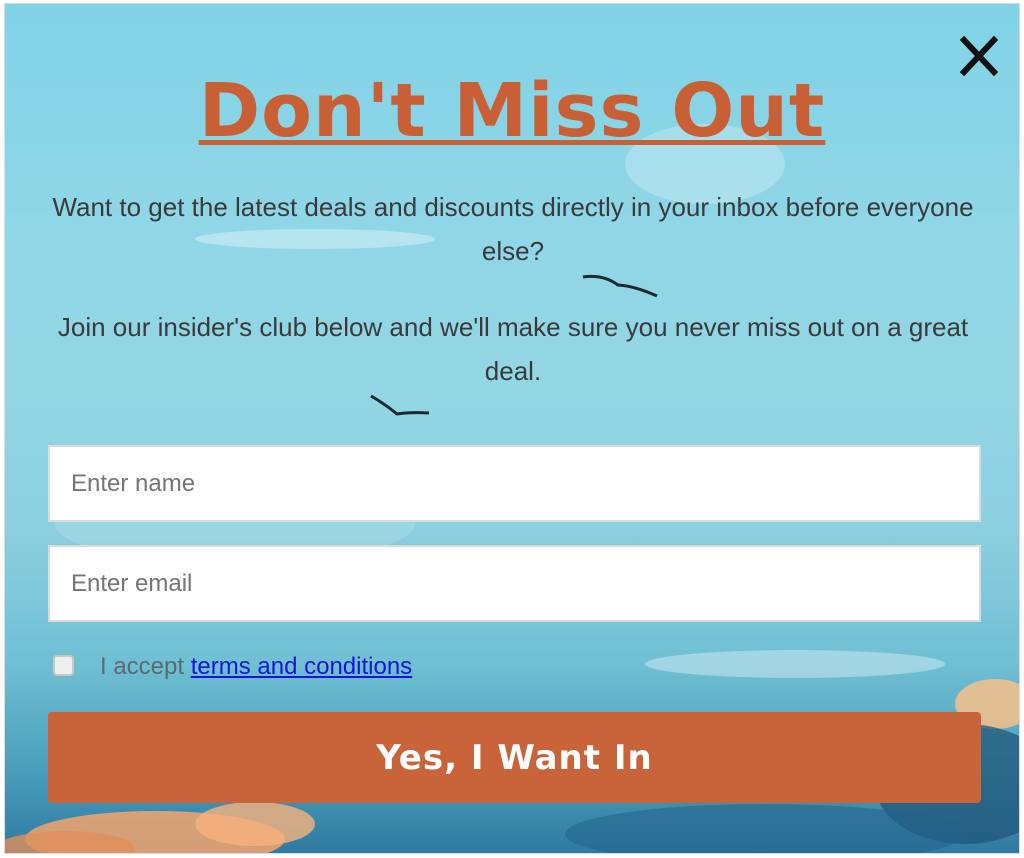  Describe the element at coordinates (145, 666) in the screenshot. I see `consent-prefix: I accept` at that location.